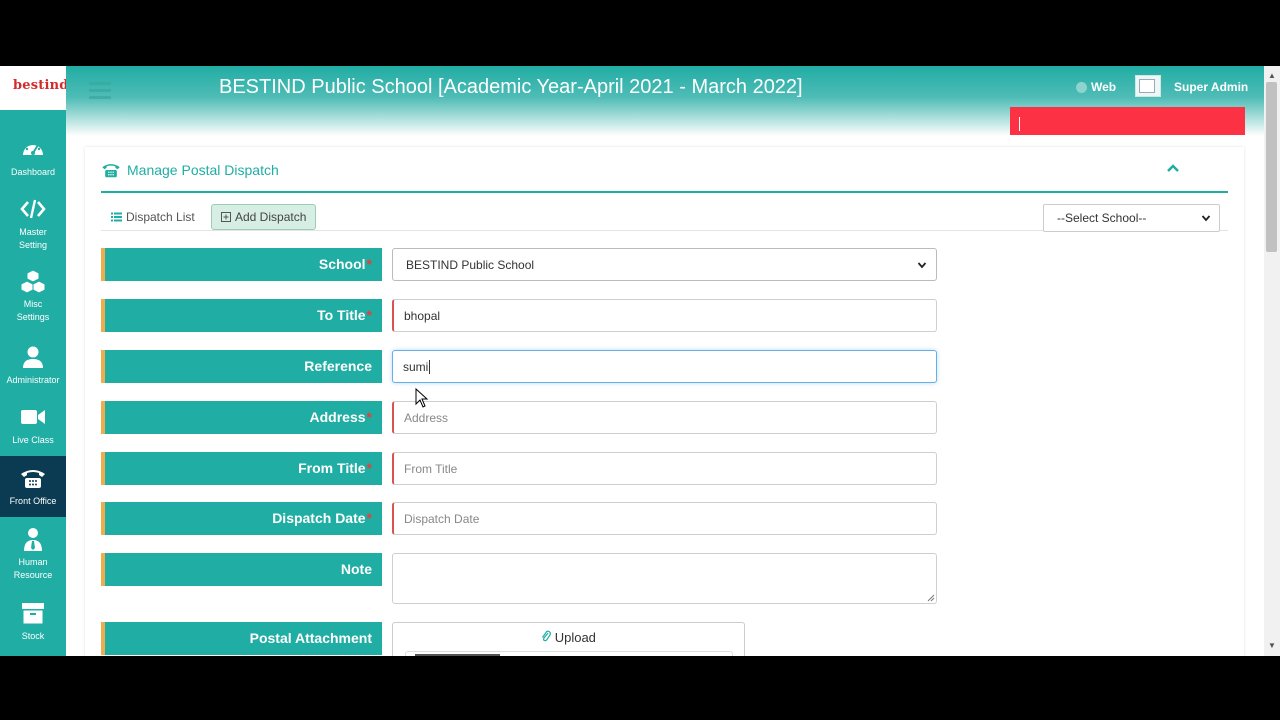 Image resolution: width=1280 pixels, height=720 pixels. I want to click on school-select-value: BESTIND Public School, so click(470, 264).